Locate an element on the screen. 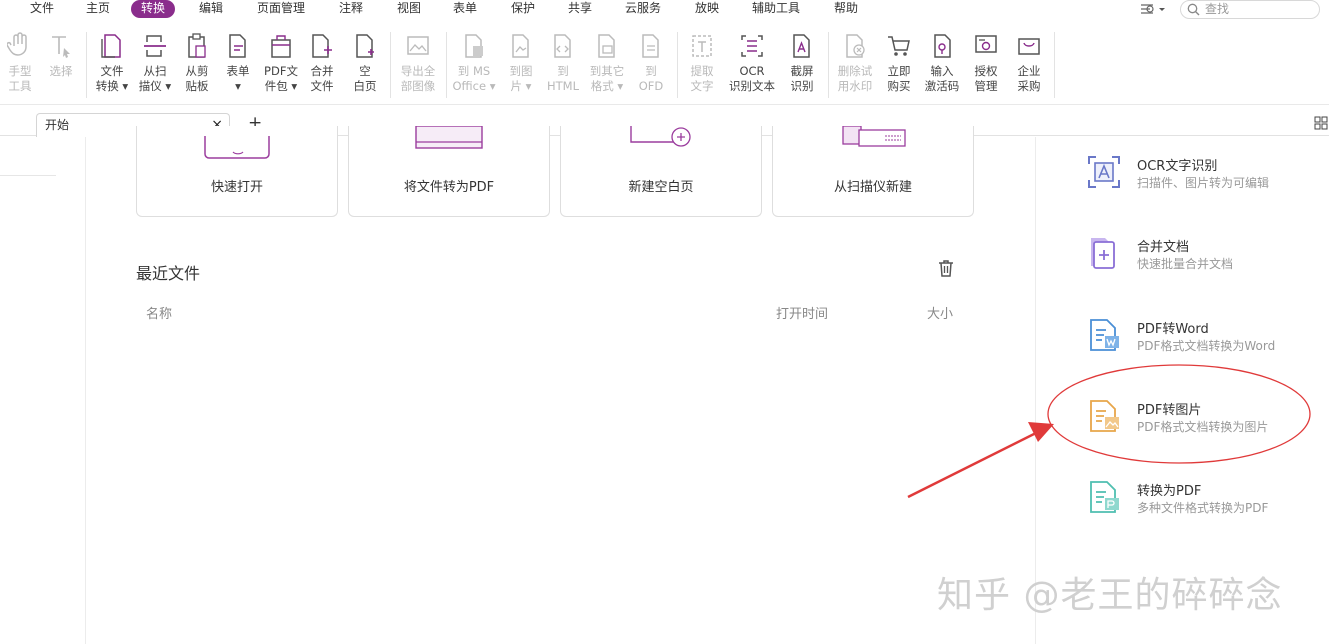  export-images-icon is located at coordinates (418, 45).